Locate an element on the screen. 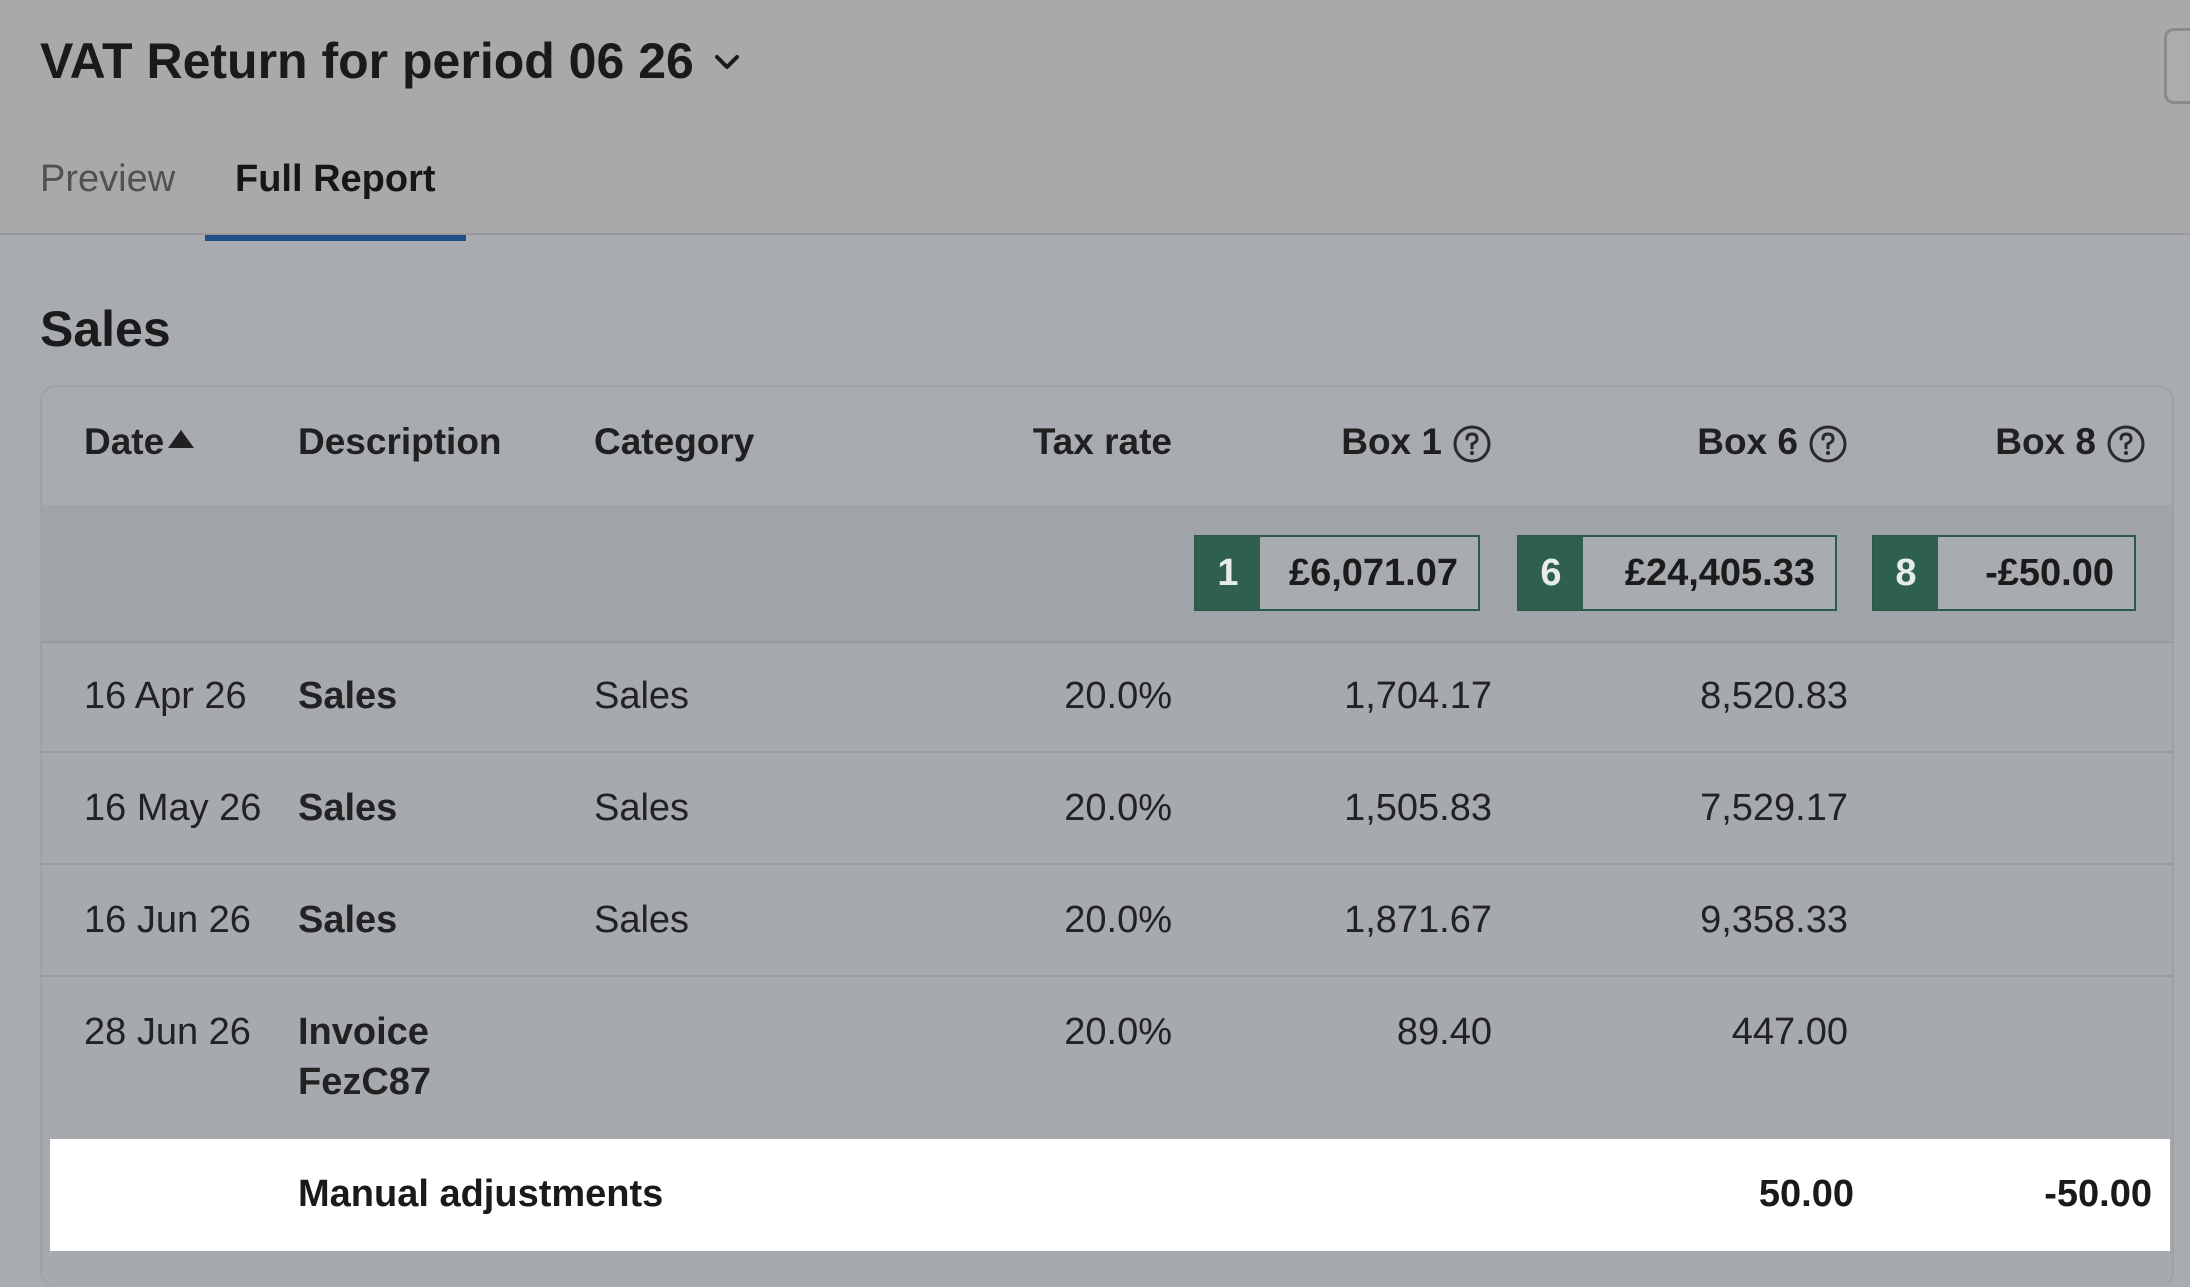 The image size is (2190, 1287). manual-adjustments-row: Manual adjustments 50.00 -50.00 is located at coordinates (1110, 1195).